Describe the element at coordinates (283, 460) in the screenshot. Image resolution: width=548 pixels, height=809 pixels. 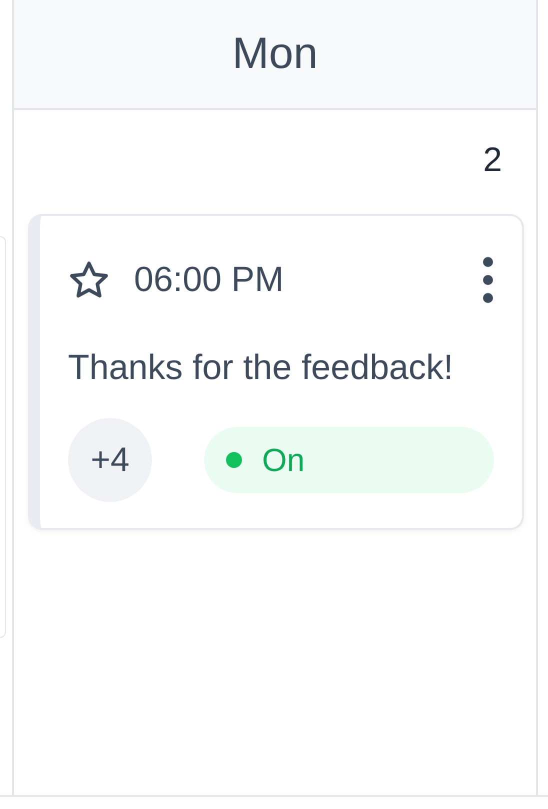
I see `status-label: On` at that location.